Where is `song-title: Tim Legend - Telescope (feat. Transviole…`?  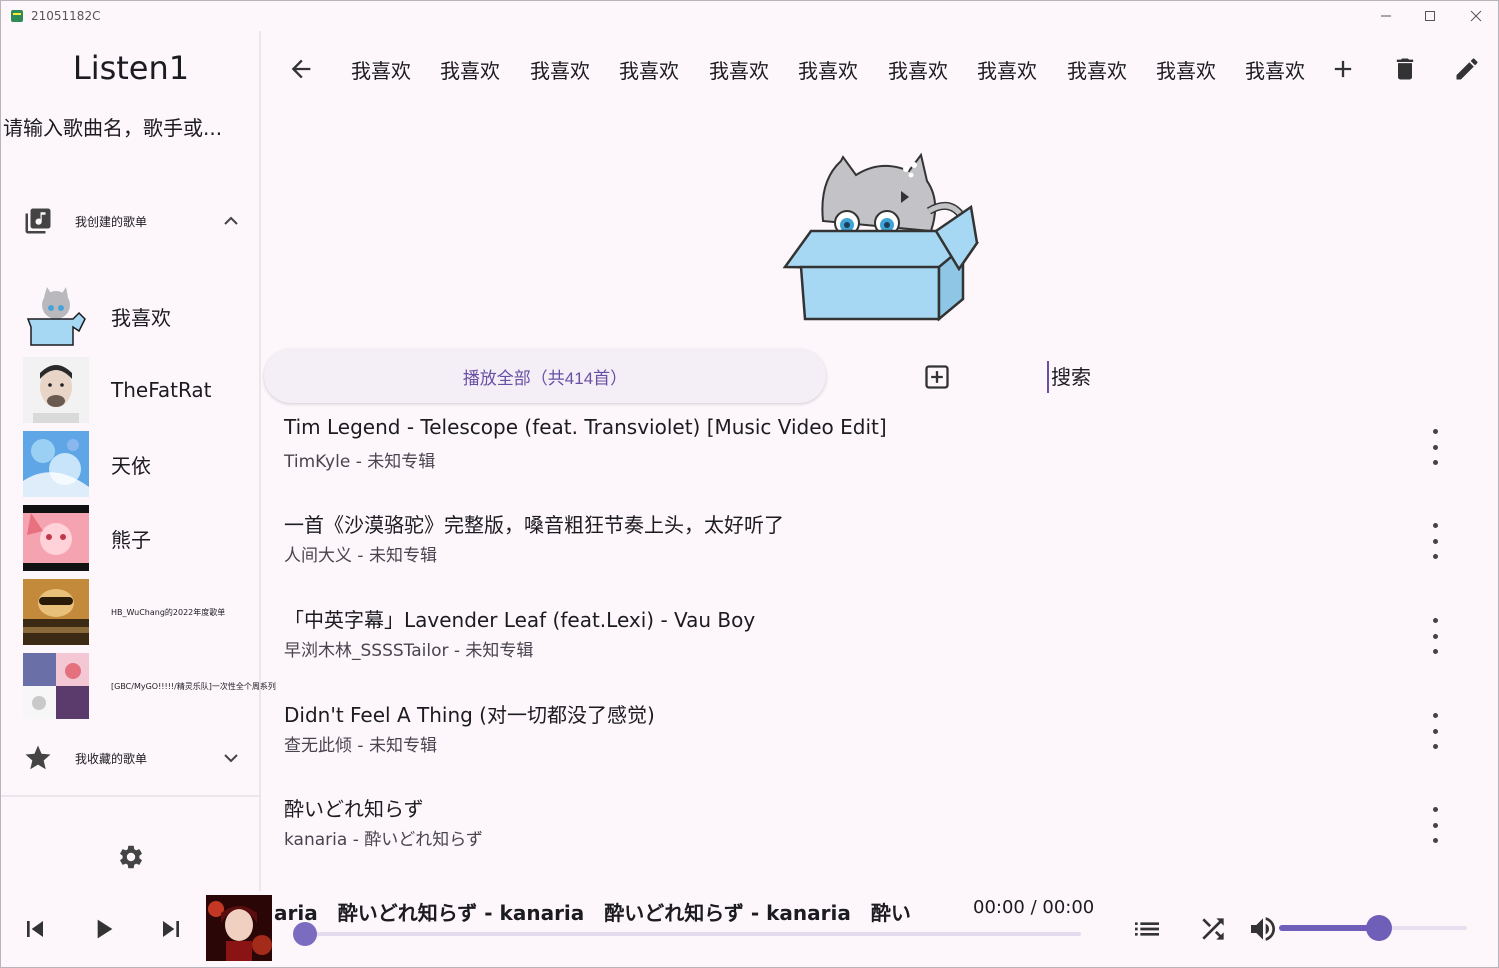
song-title: Tim Legend - Telescope (feat. Transviole… is located at coordinates (585, 427).